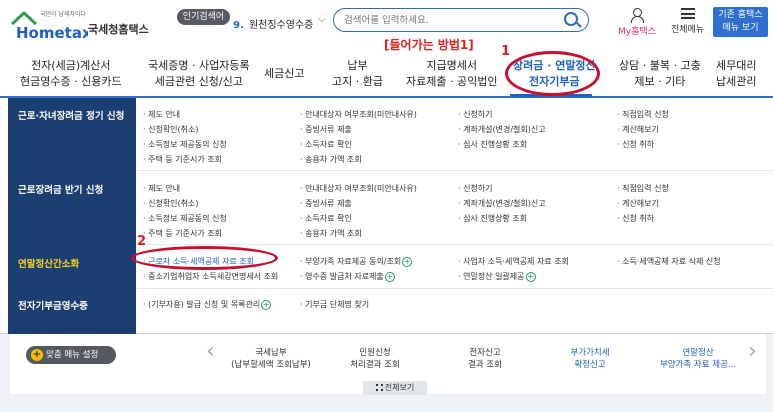  Describe the element at coordinates (698, 353) in the screenshot. I see `quick-item-line1: 연말정산` at that location.